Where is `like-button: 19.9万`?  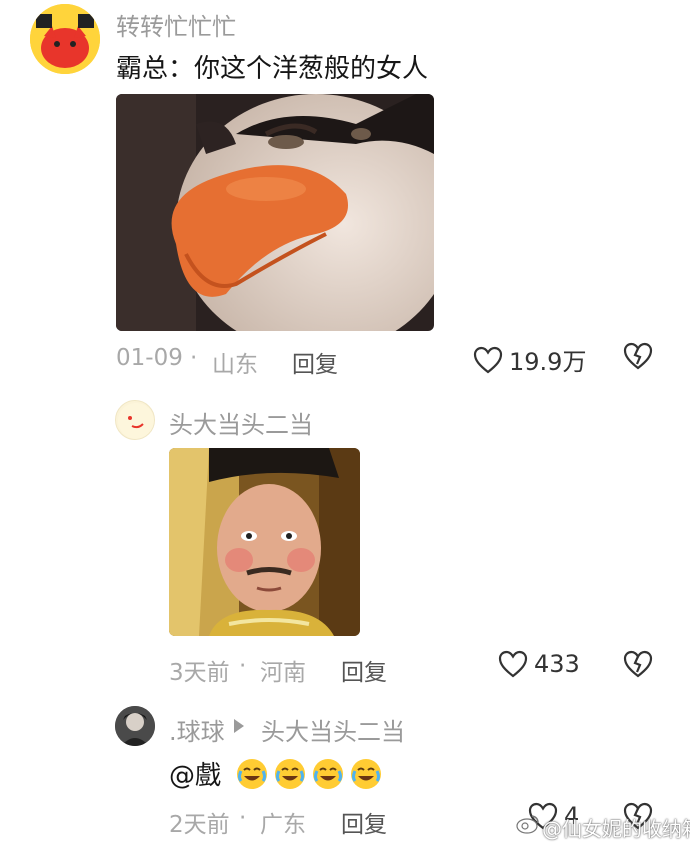 like-button: 19.9万 is located at coordinates (529, 359).